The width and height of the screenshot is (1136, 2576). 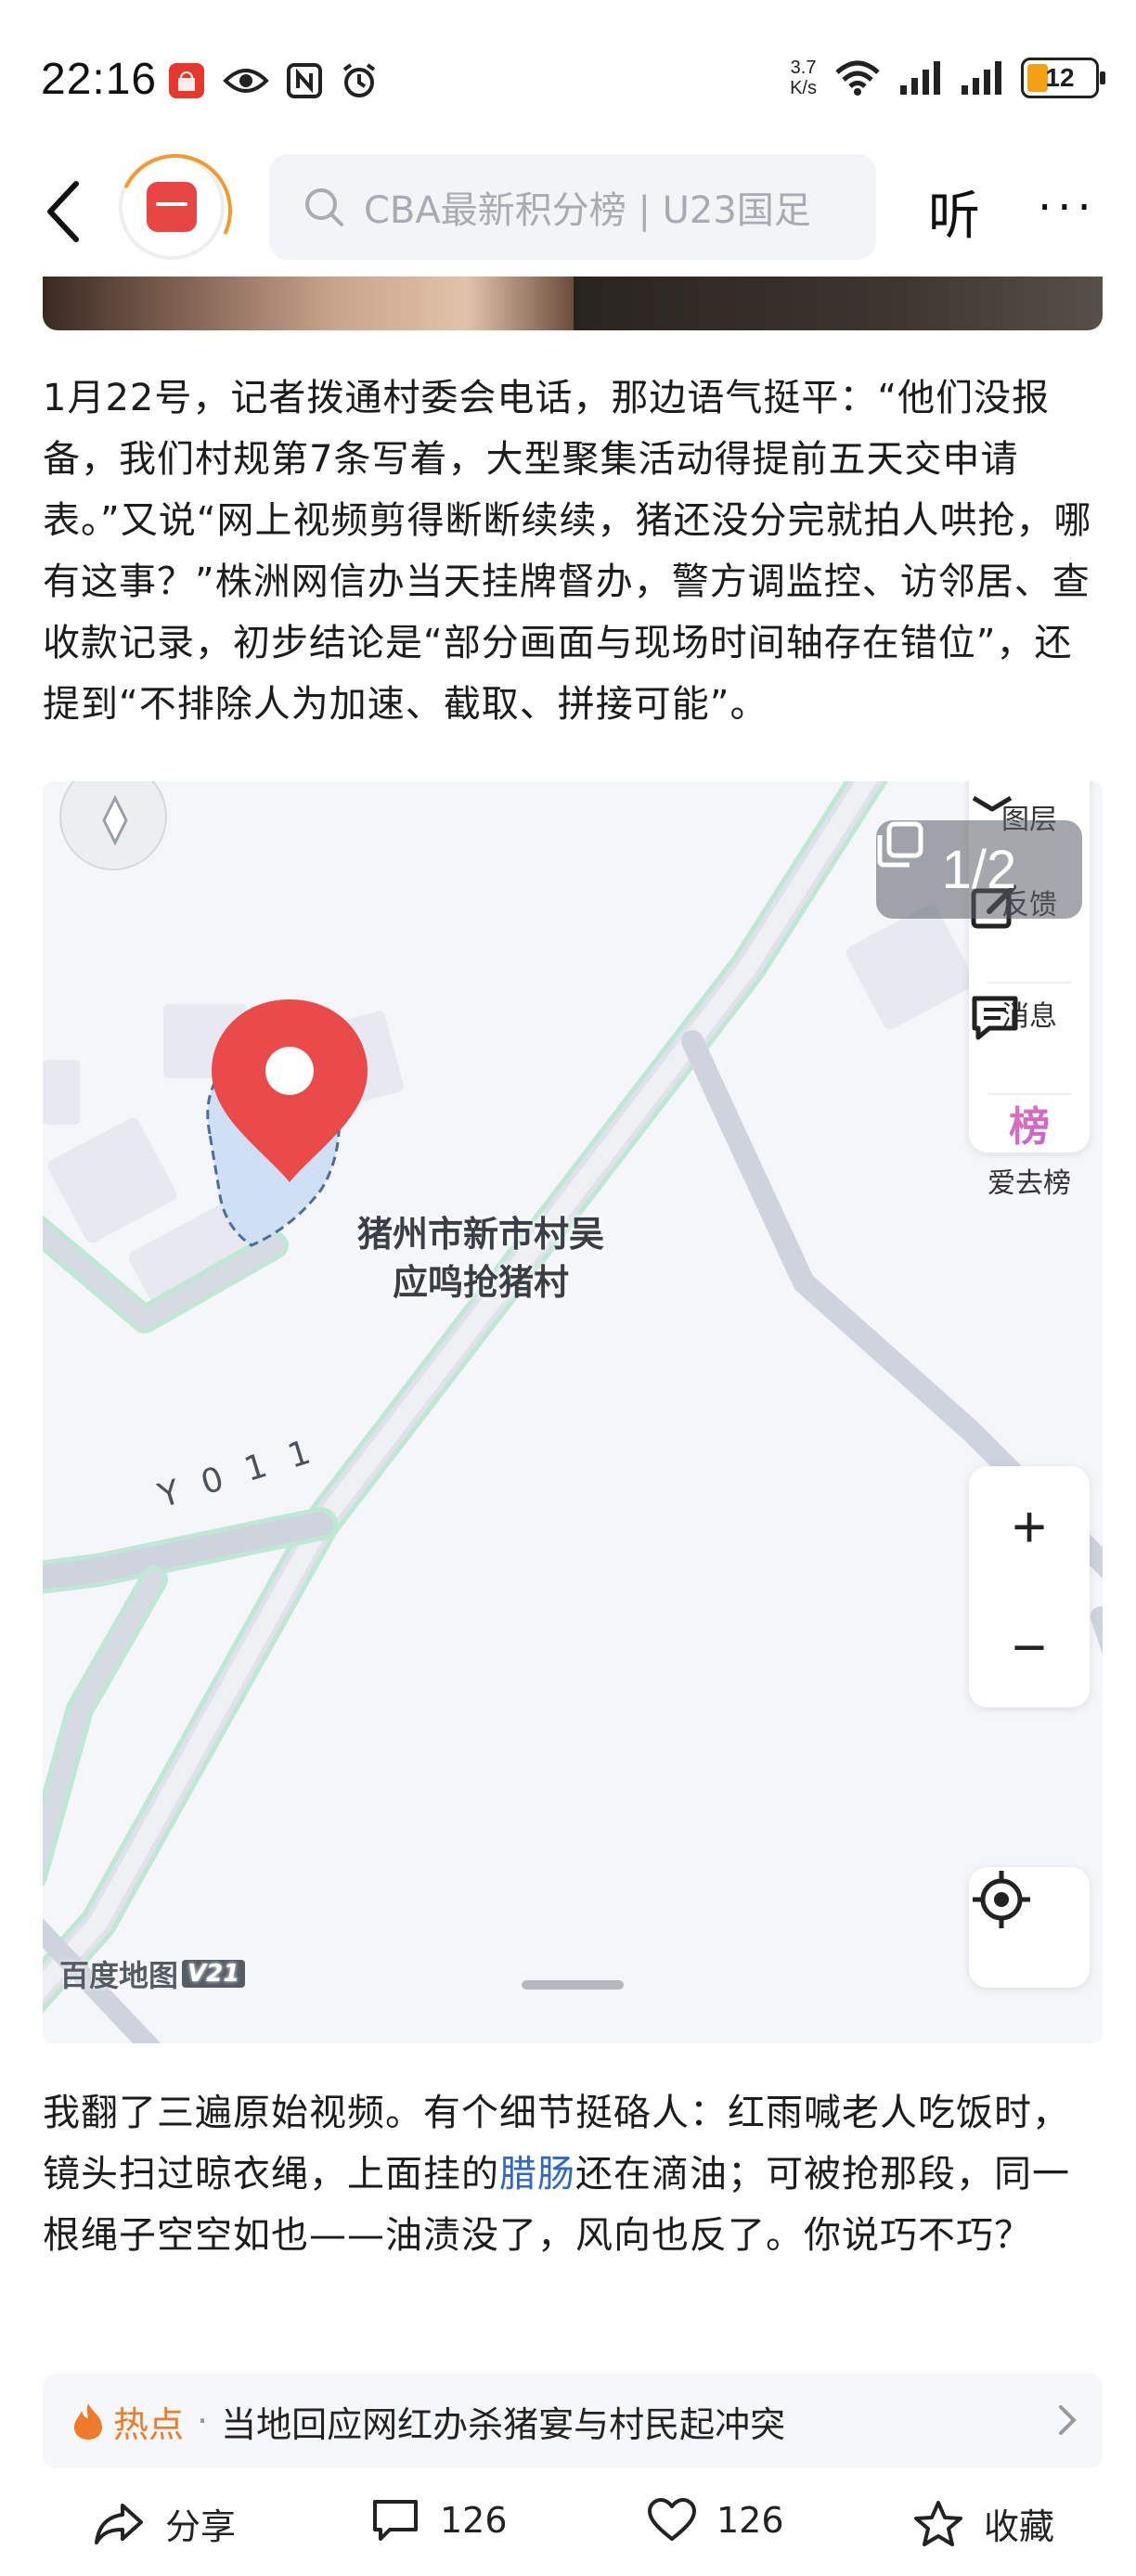 I want to click on article-image-cropped, so click(x=573, y=303).